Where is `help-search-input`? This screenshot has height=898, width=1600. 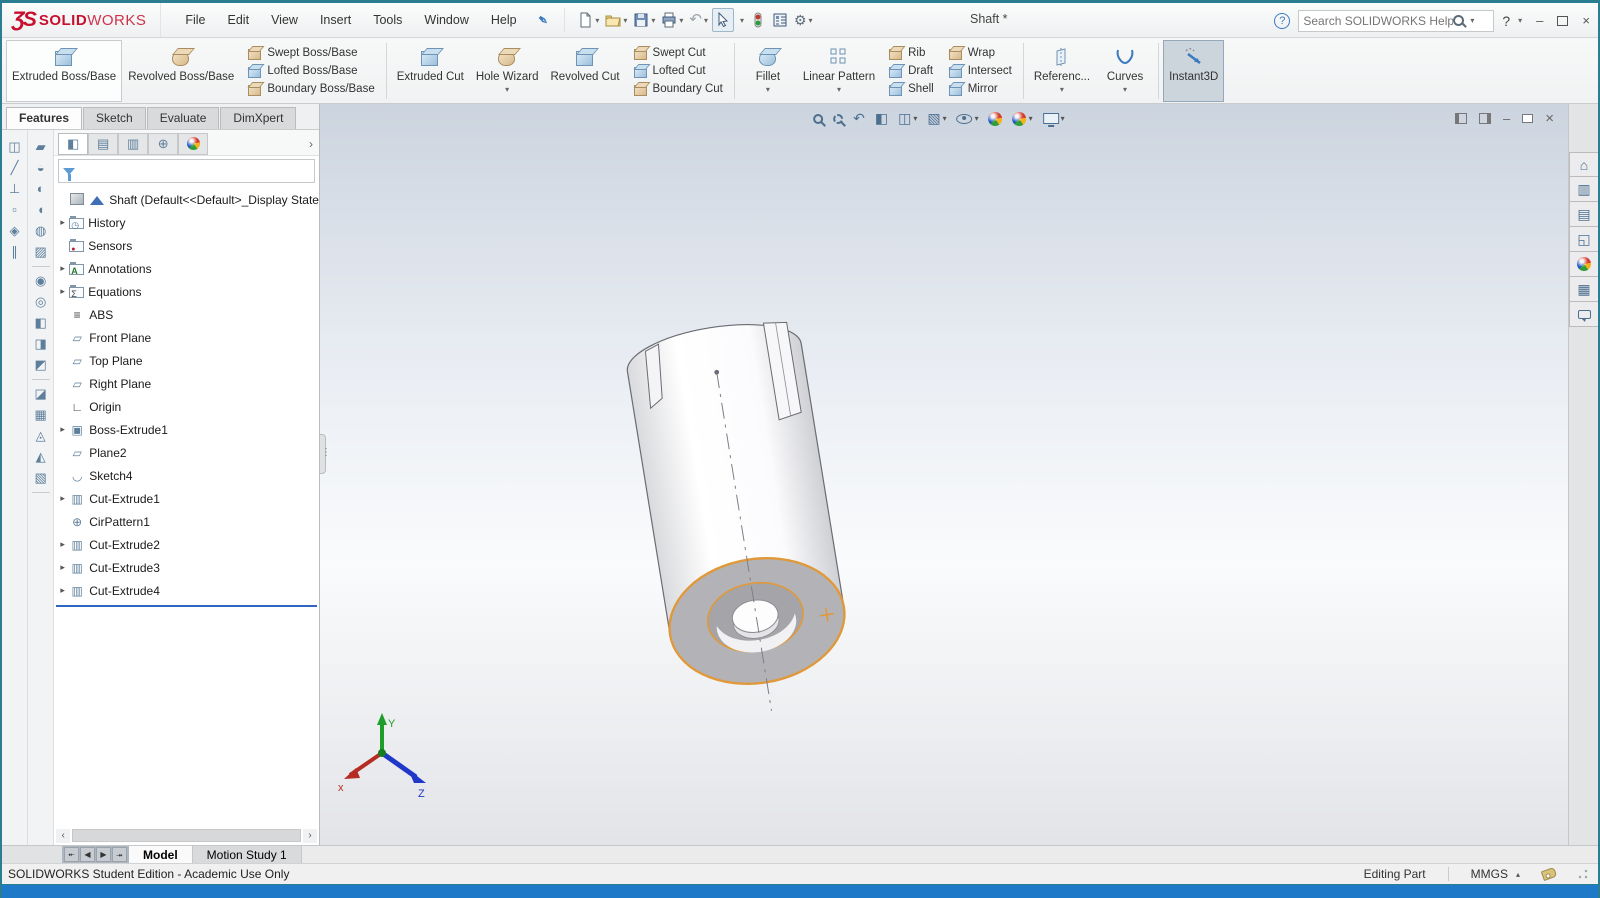 help-search-input is located at coordinates (1378, 20).